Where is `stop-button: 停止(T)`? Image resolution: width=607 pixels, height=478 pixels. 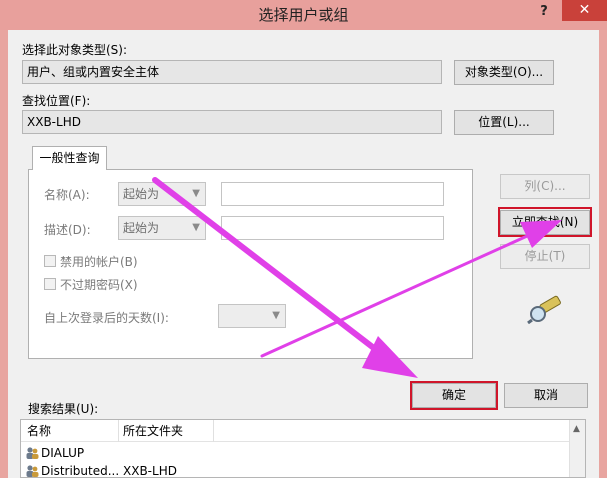 stop-button: 停止(T) is located at coordinates (545, 256).